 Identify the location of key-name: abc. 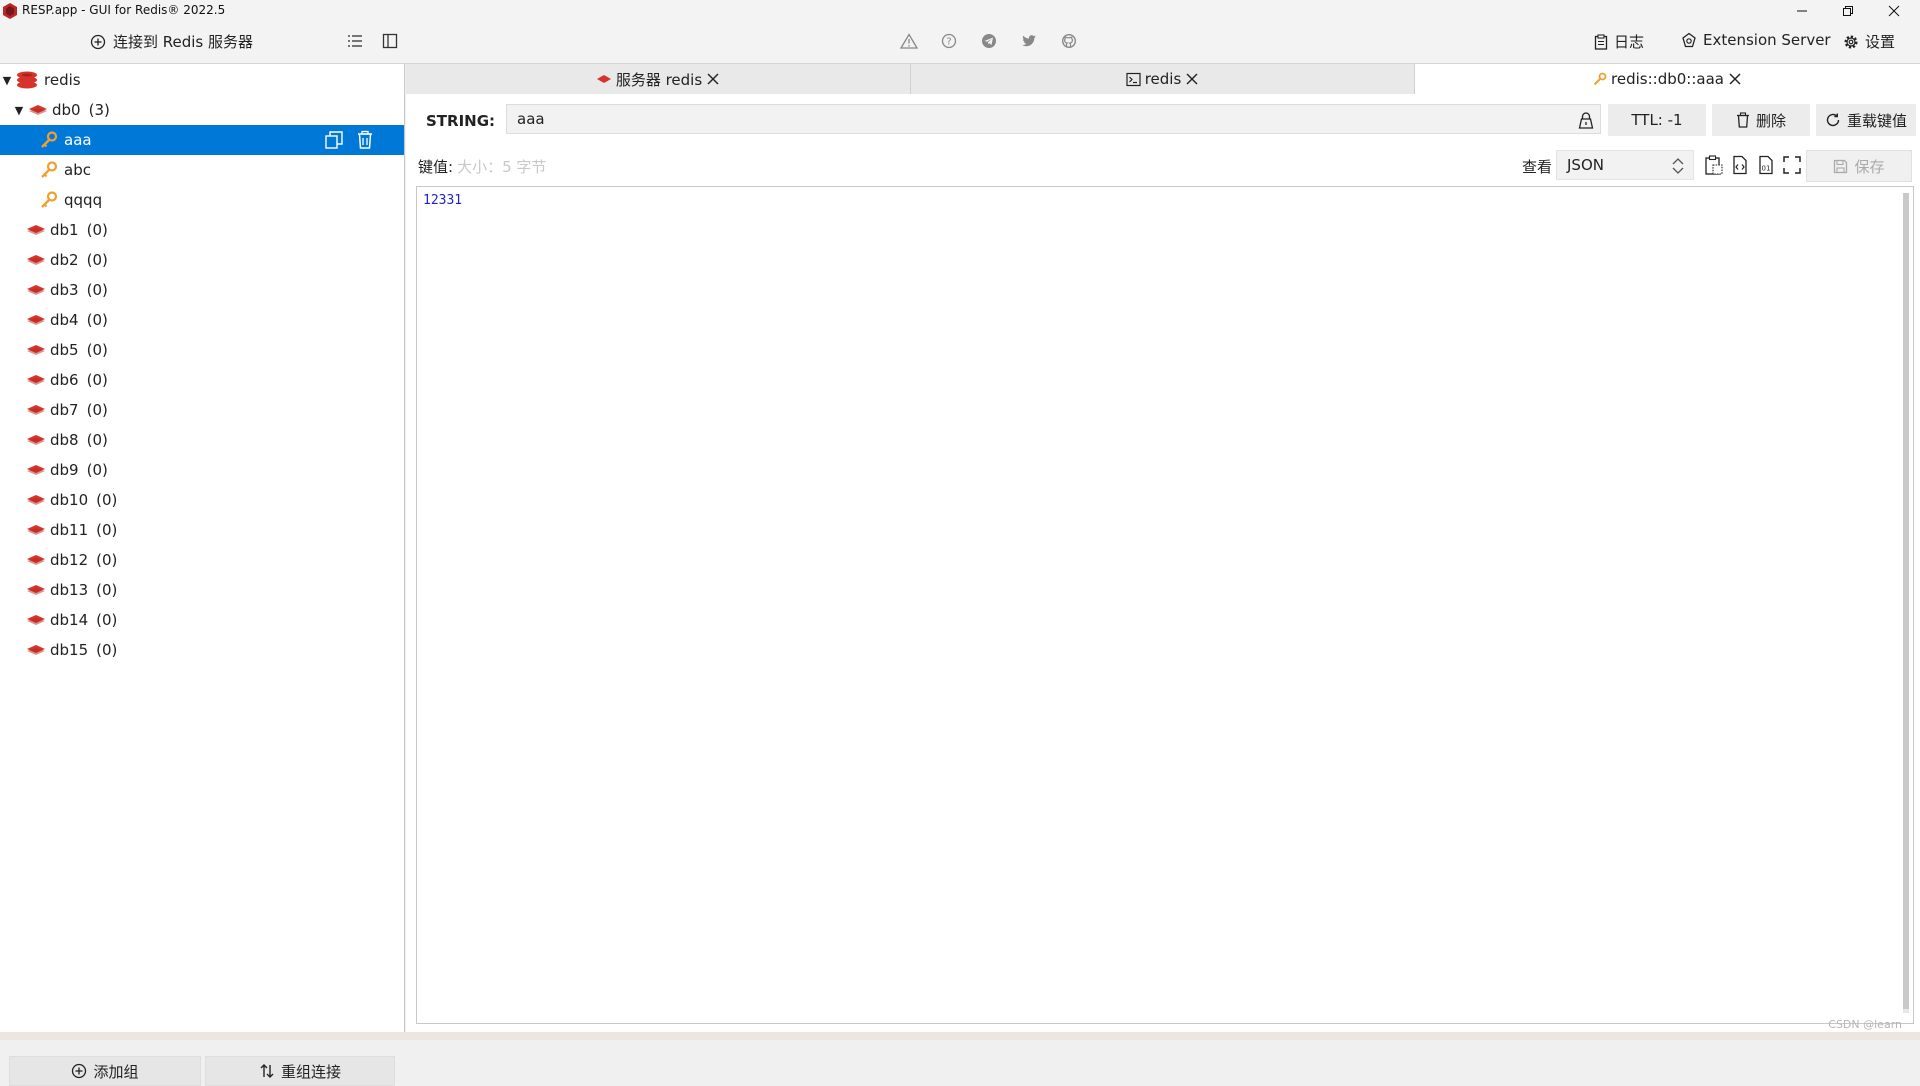
(77, 170).